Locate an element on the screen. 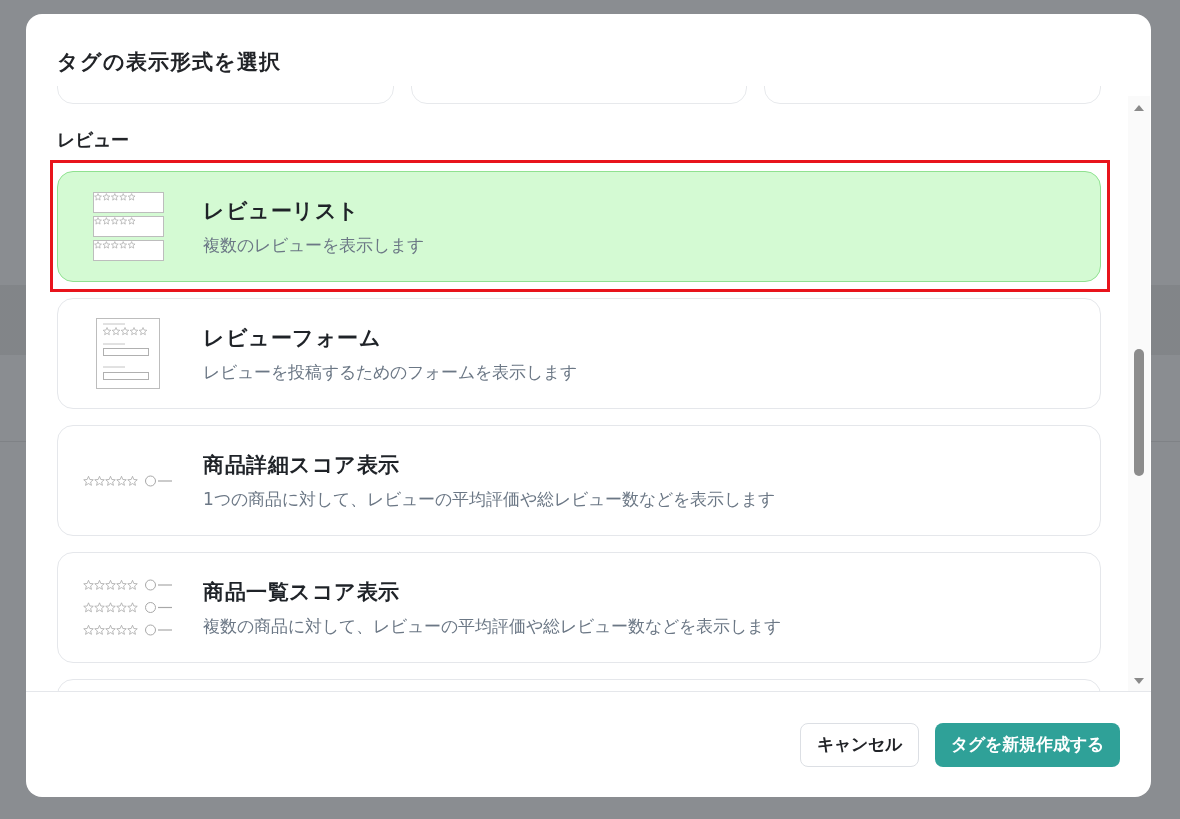 This screenshot has height=819, width=1180. scroll-down-icon is located at coordinates (1139, 681).